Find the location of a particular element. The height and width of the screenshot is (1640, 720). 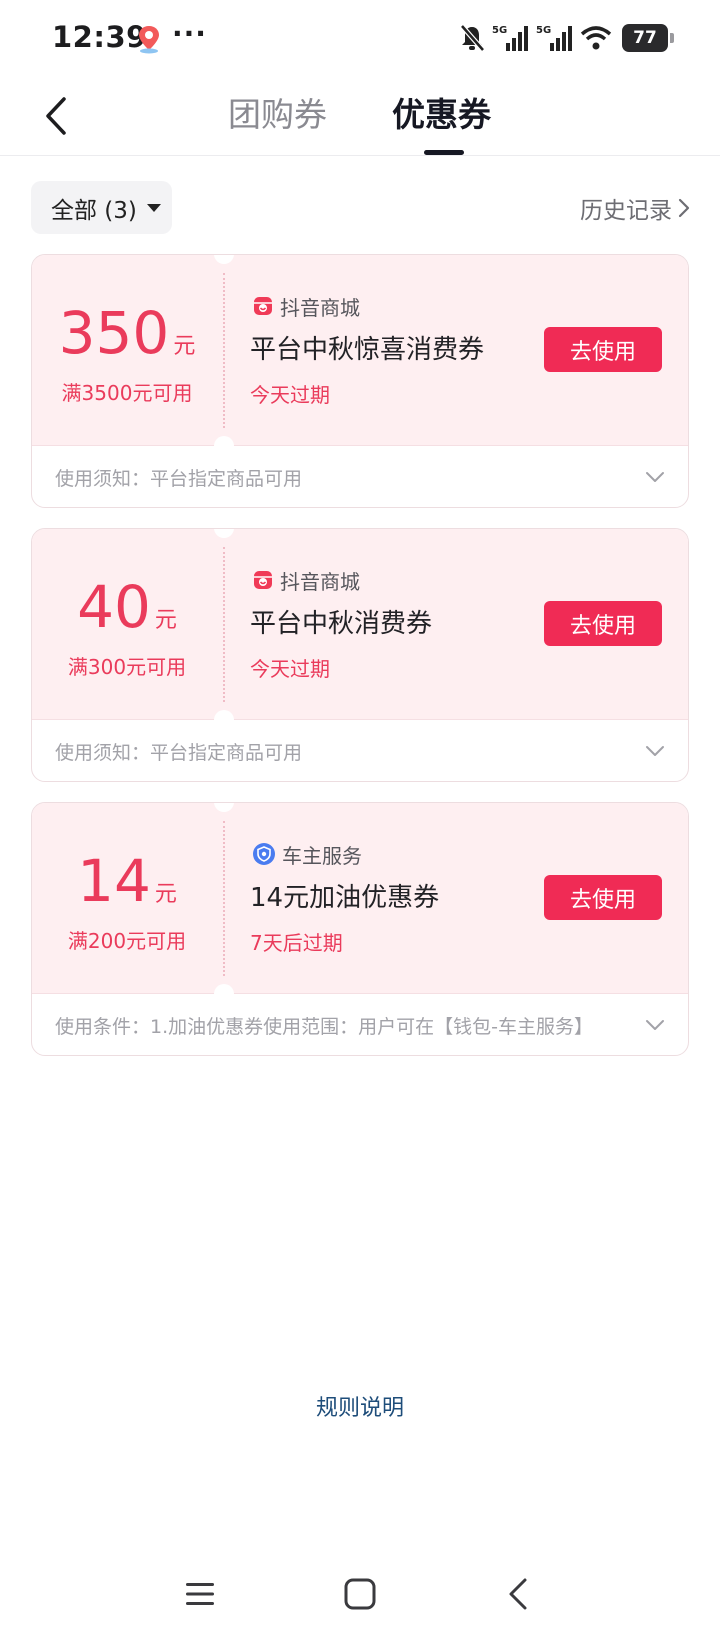

coupon-notice: 使用条件：1.加油优惠券使用范围：用户可在【钱包-车主服务】 is located at coordinates (324, 1027).